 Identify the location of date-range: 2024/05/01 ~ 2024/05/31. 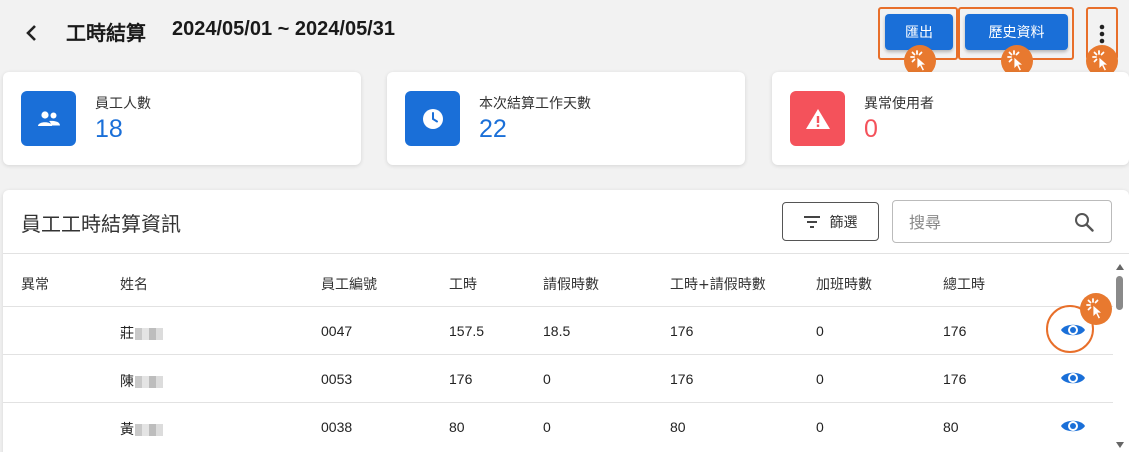
(283, 29).